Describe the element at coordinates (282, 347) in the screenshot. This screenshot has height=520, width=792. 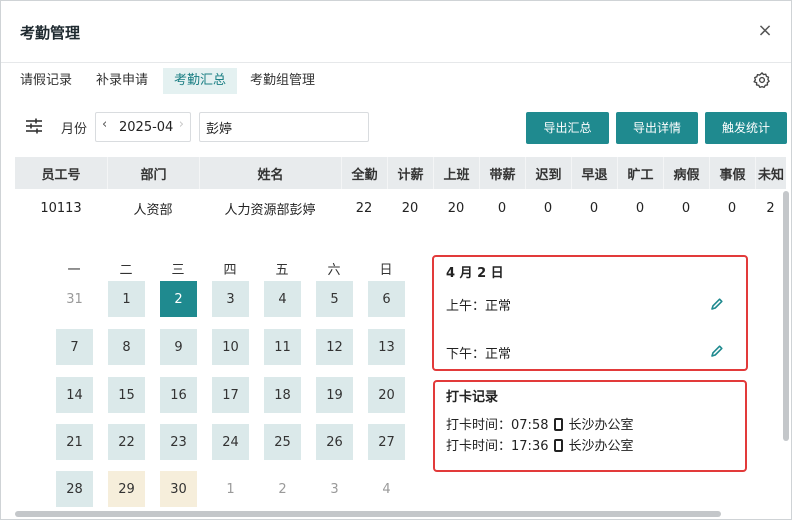
I see `calendar-day: 11` at that location.